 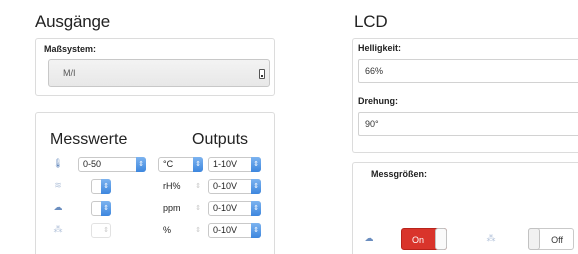 What do you see at coordinates (101, 230) in the screenshot?
I see `range-select-voc: ⇕` at bounding box center [101, 230].